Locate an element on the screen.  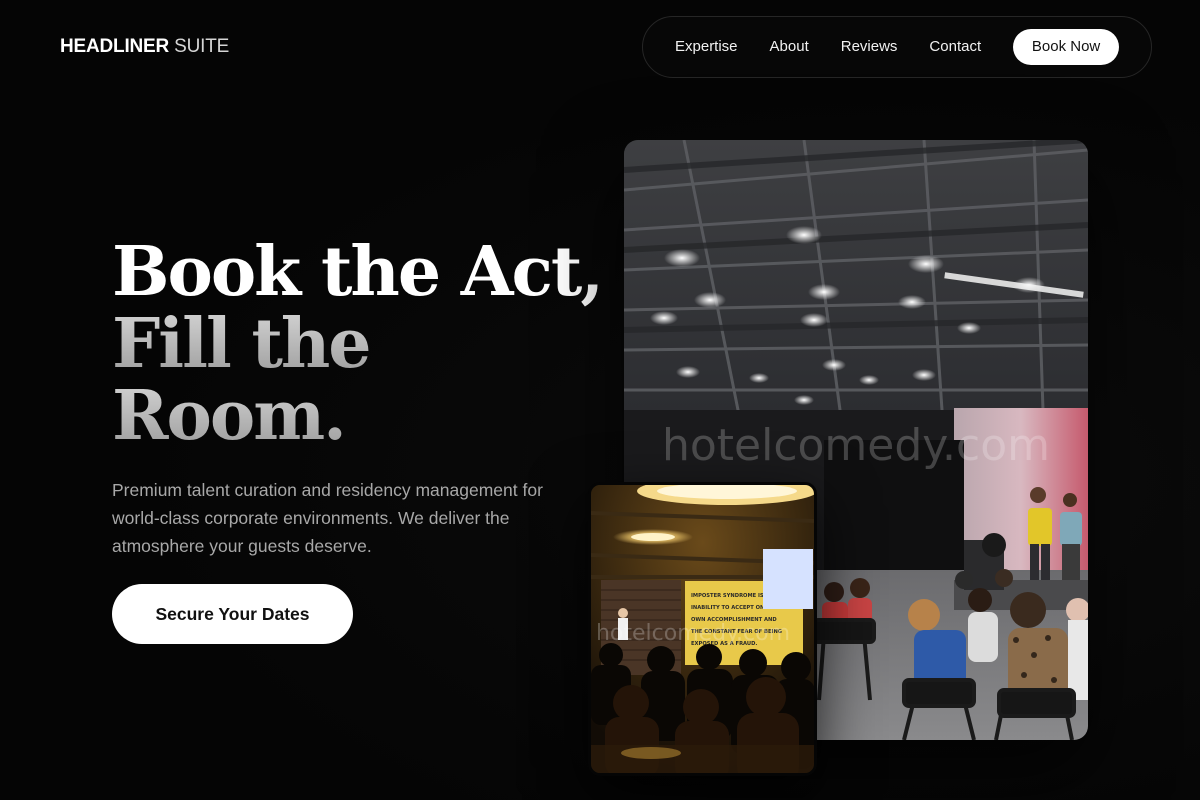
nav-link-about: About is located at coordinates (789, 47).